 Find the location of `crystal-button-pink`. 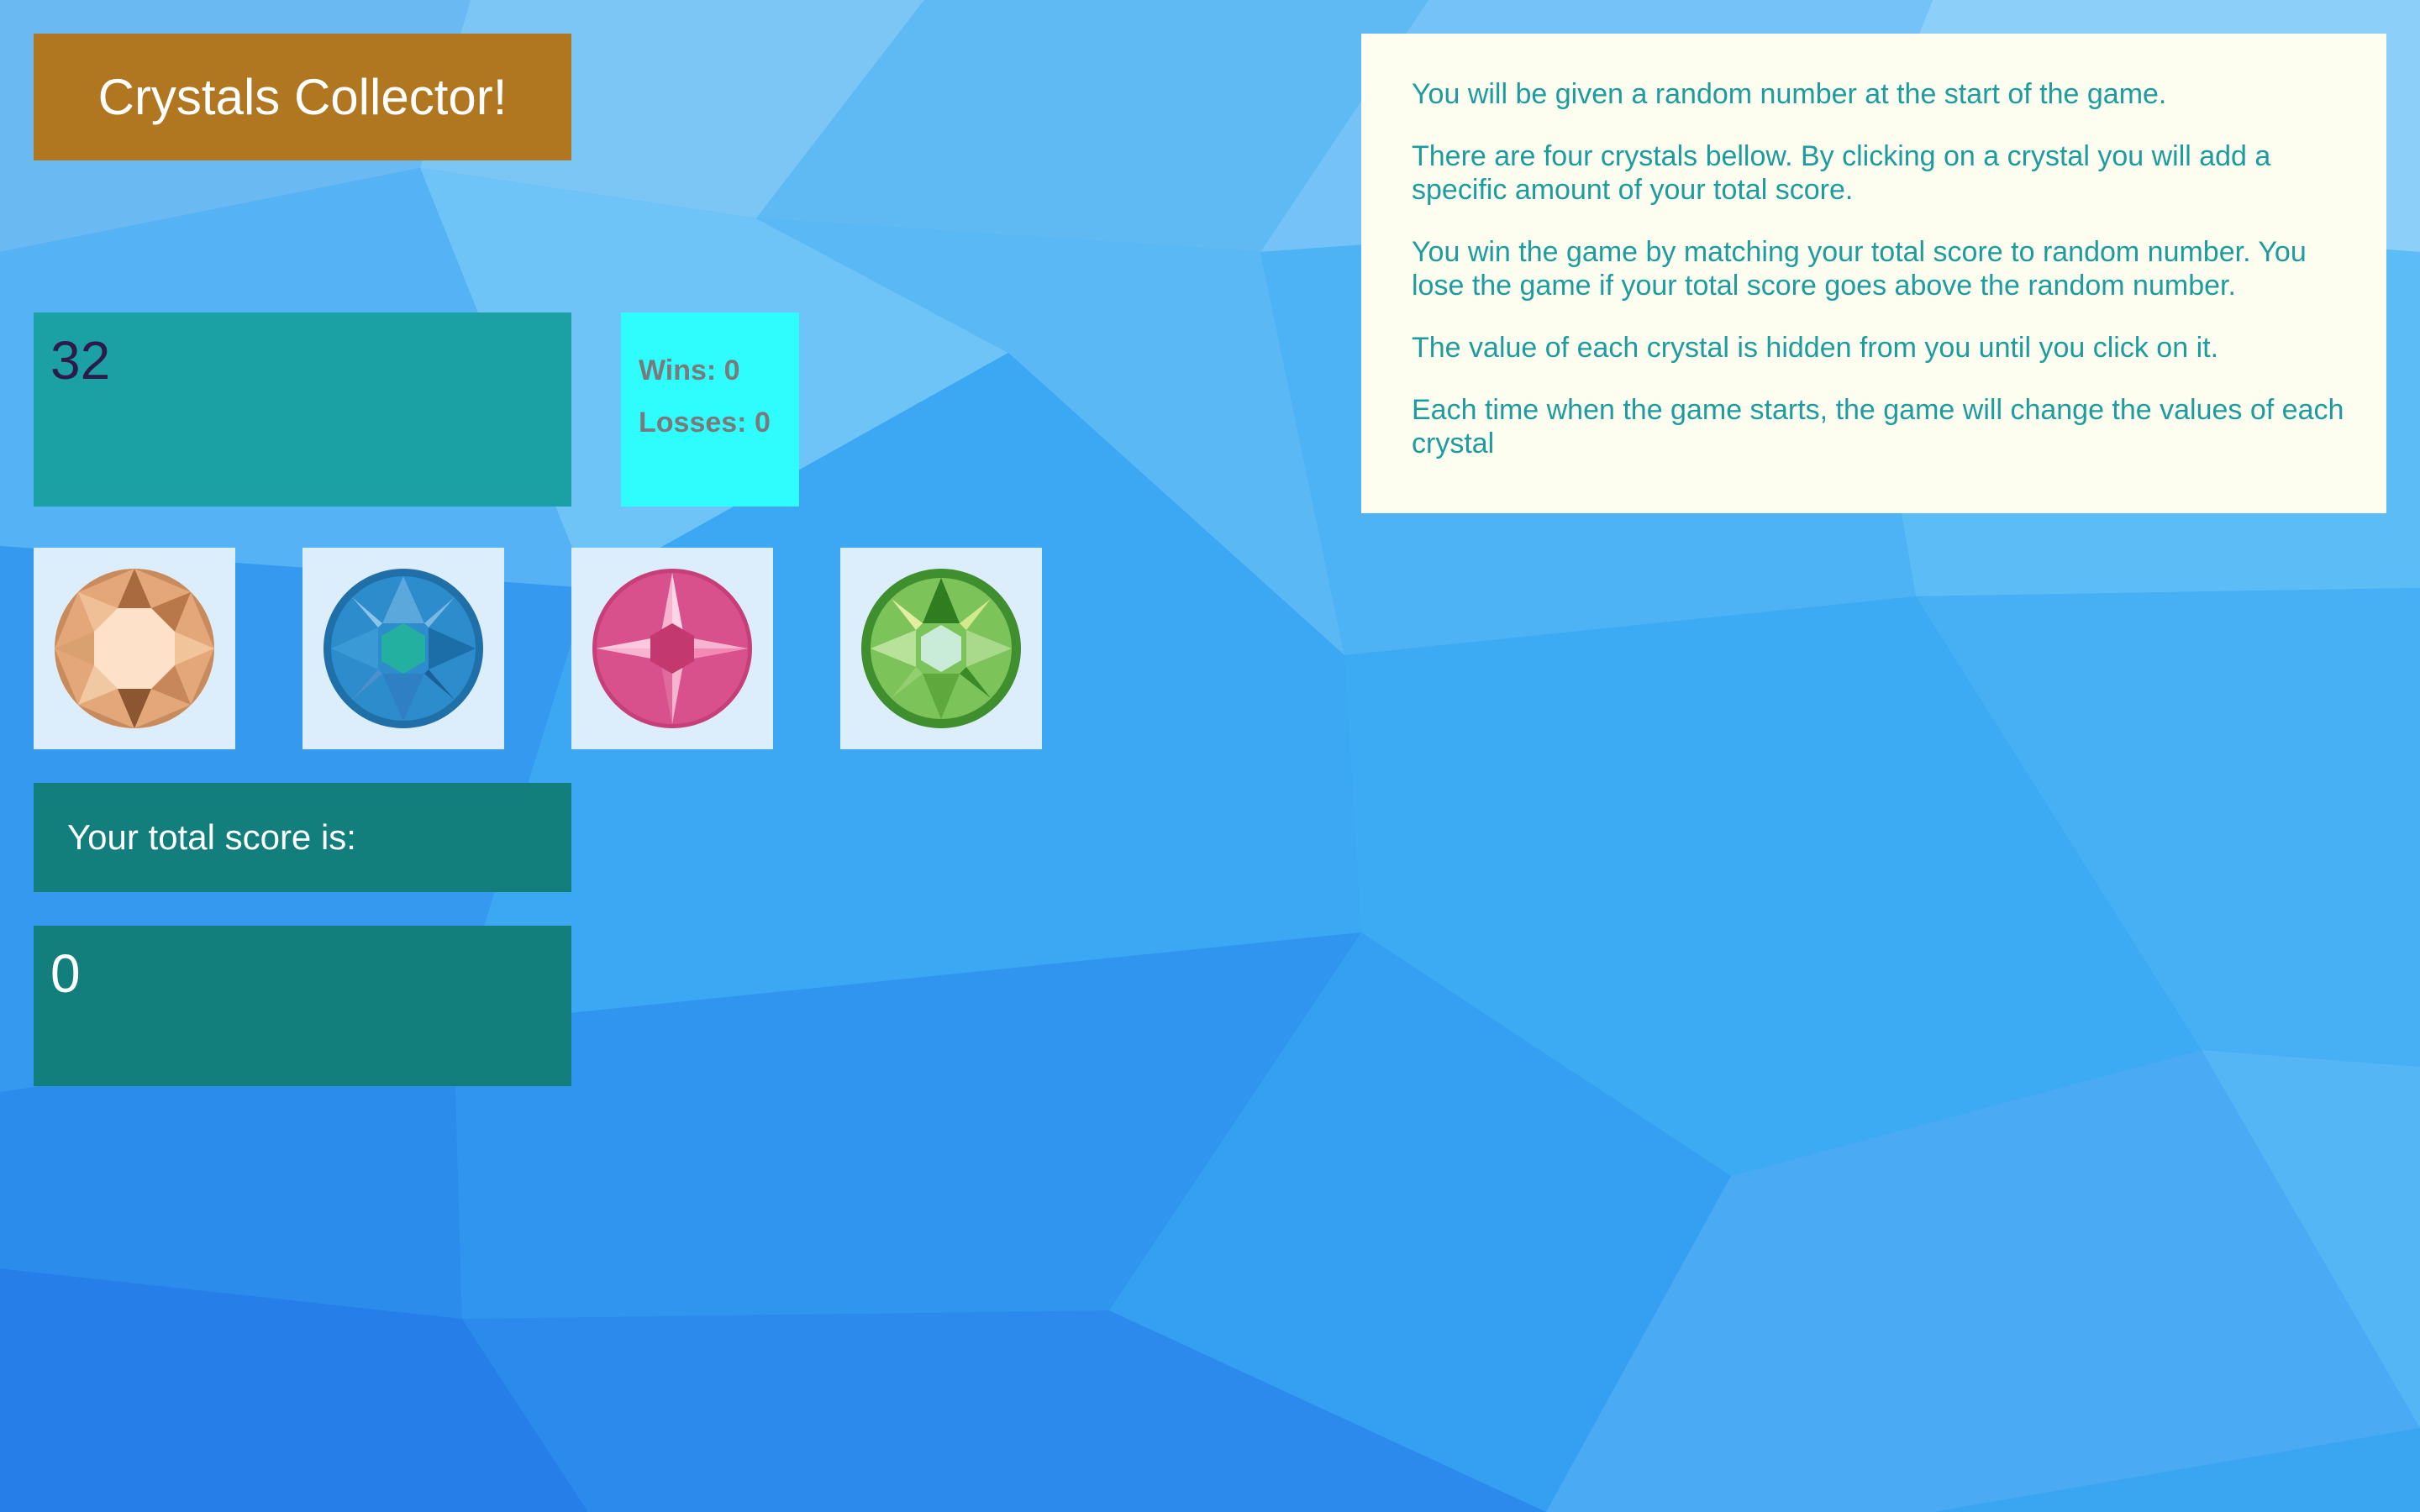

crystal-button-pink is located at coordinates (672, 648).